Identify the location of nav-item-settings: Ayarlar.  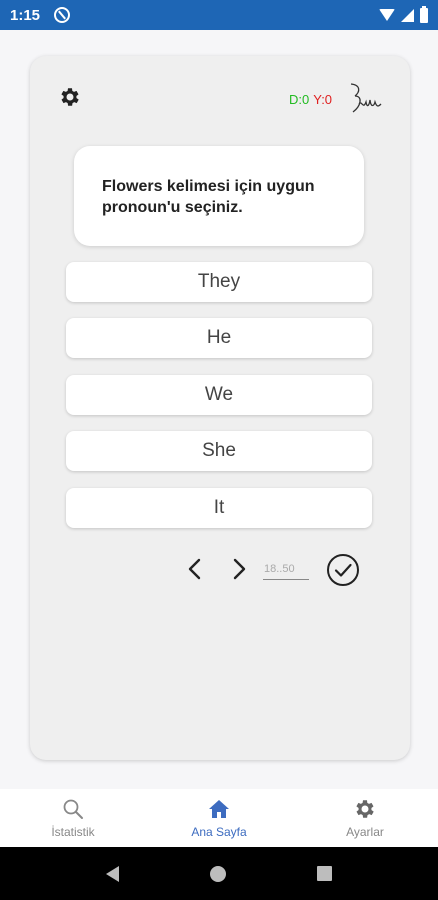
(365, 818).